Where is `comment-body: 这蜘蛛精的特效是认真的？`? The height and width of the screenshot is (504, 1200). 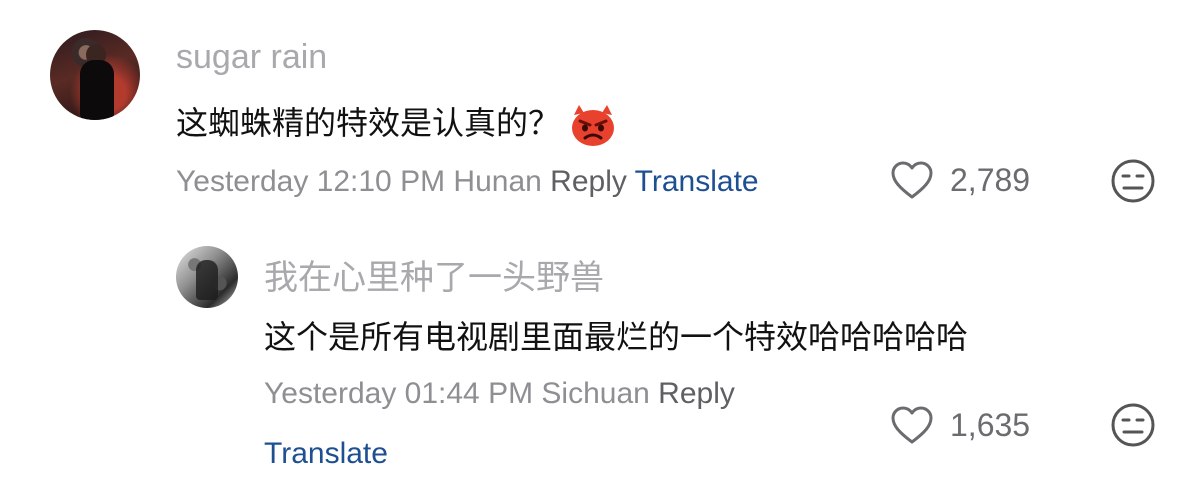
comment-body: 这蜘蛛精的特效是认真的？ is located at coordinates (396, 122).